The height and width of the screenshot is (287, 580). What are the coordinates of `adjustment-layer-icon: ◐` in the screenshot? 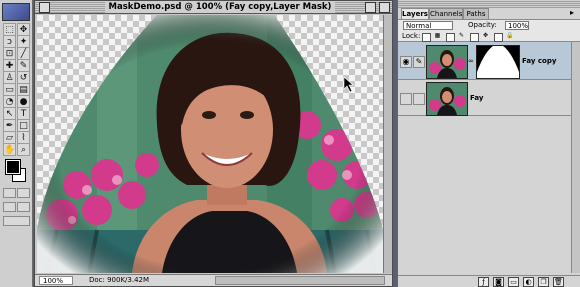 It's located at (528, 282).